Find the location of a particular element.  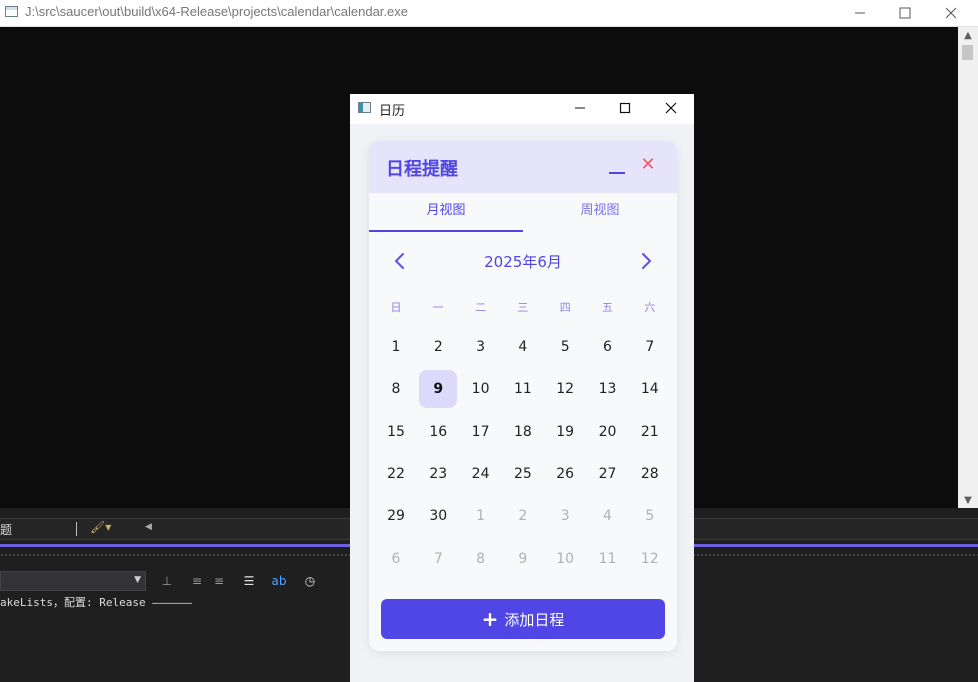

prev-message-icon: ≡ is located at coordinates (197, 581).